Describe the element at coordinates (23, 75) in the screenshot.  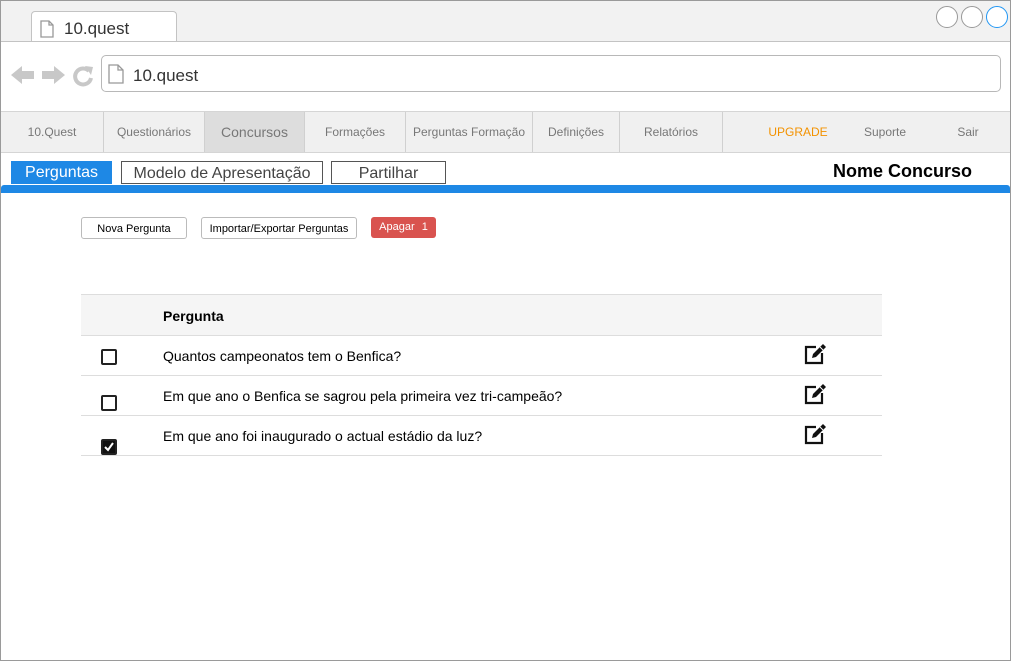
I see `back-arrow-icon` at that location.